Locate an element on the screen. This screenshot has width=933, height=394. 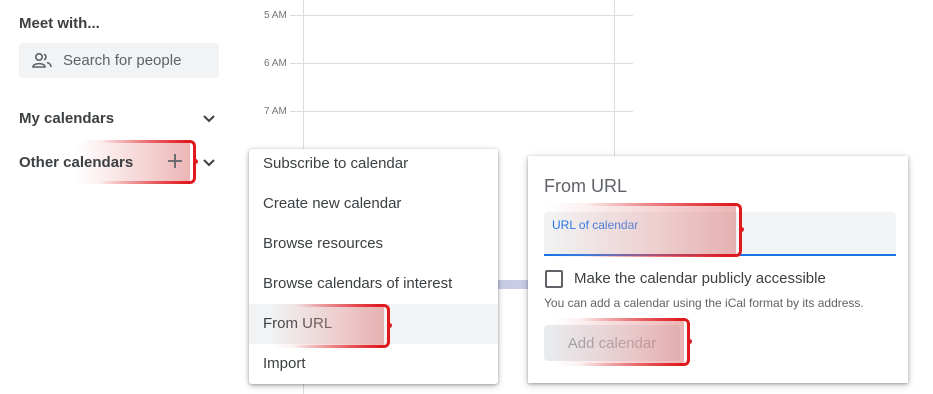
public-access-label: Make the calendar publicly accessible is located at coordinates (700, 278).